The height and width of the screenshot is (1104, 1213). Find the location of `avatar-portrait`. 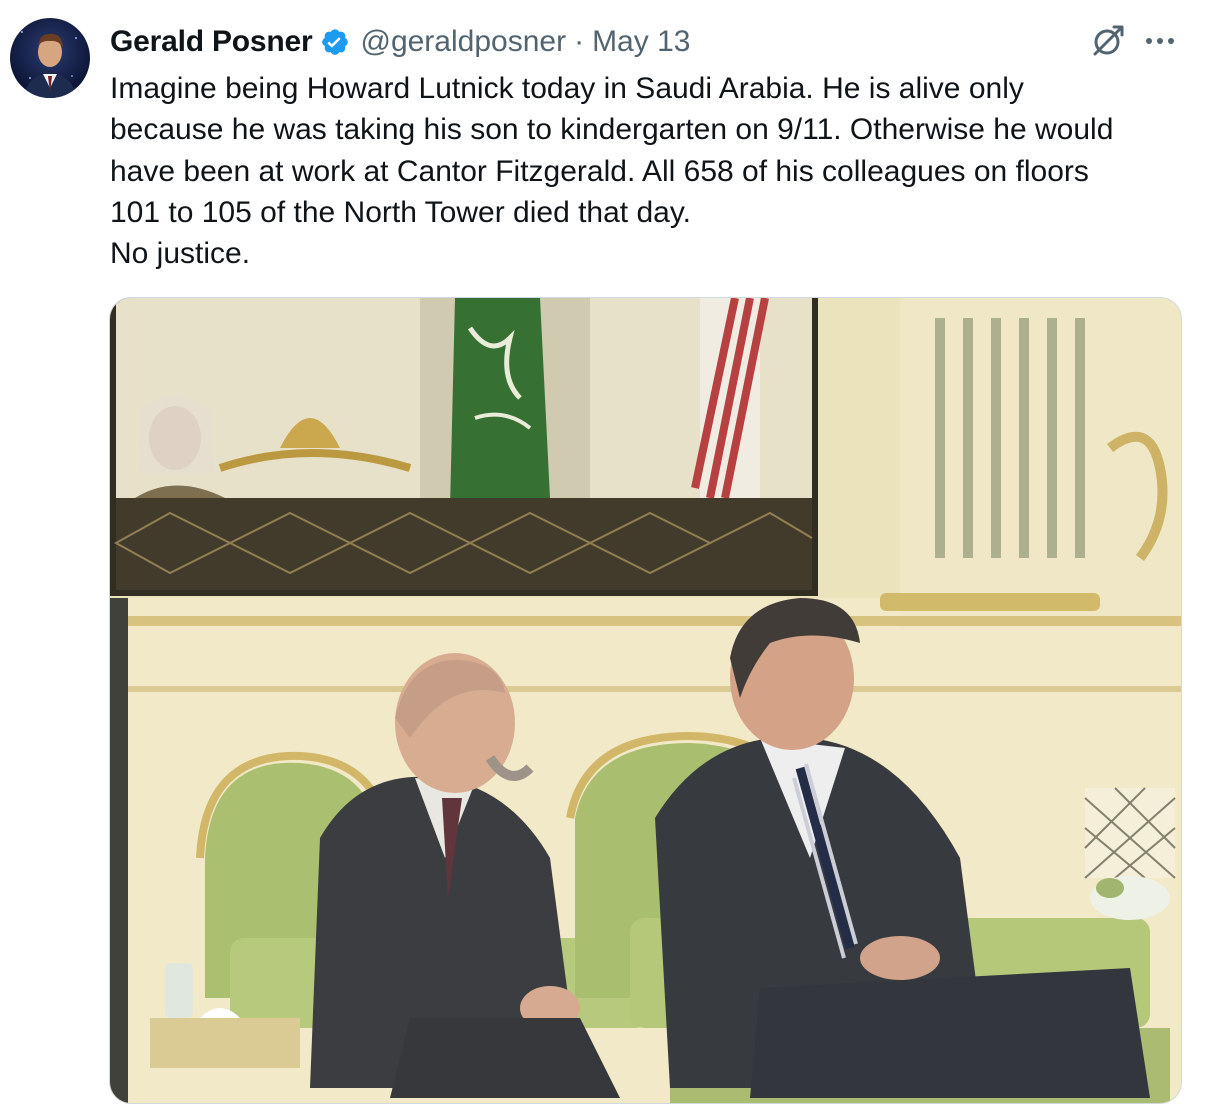

avatar-portrait is located at coordinates (49, 64).